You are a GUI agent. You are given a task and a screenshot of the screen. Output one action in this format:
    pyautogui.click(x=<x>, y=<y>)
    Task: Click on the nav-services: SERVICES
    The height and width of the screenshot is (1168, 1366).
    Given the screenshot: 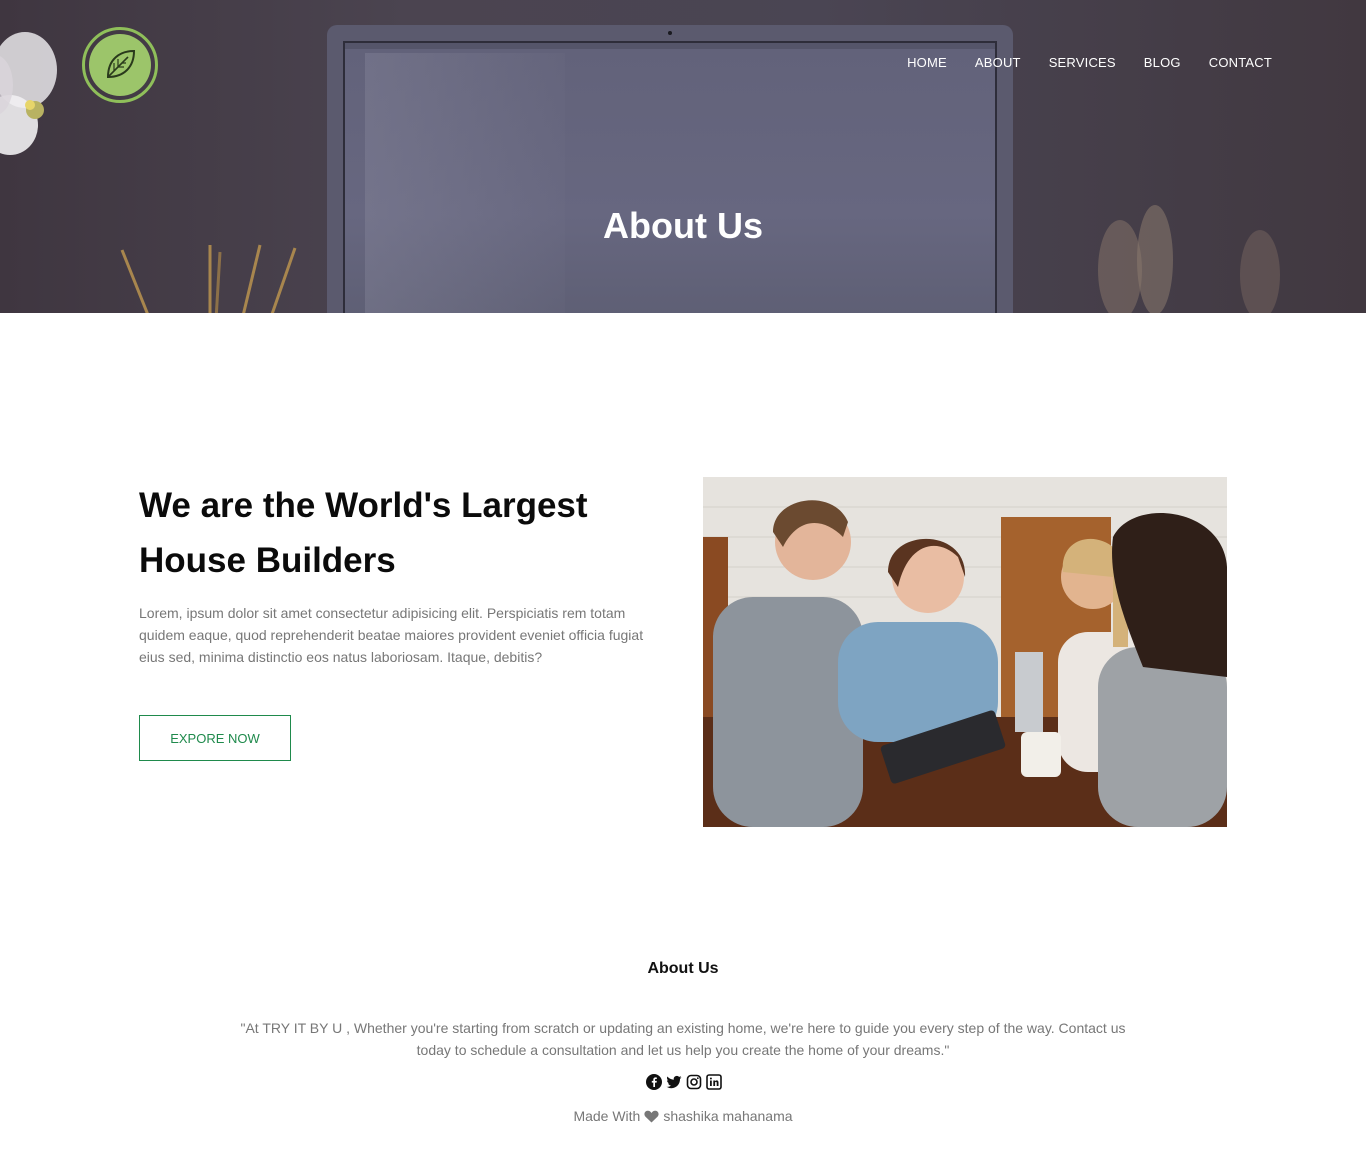 What is the action you would take?
    pyautogui.click(x=1082, y=62)
    